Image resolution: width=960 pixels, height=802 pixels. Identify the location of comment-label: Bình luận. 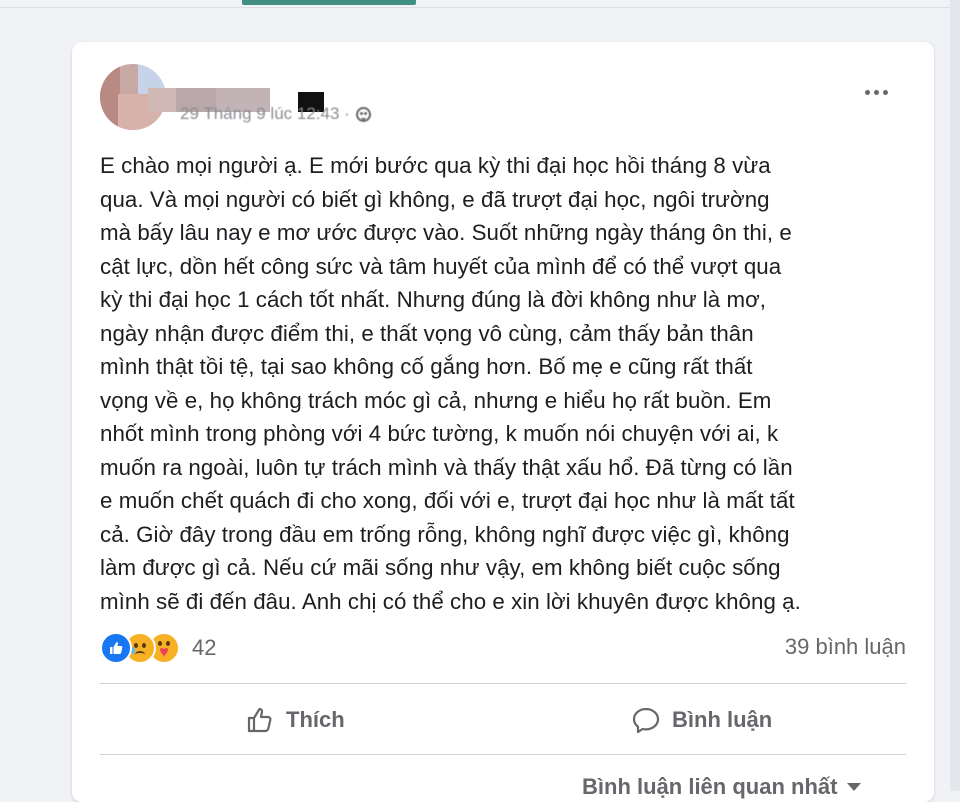
(722, 719).